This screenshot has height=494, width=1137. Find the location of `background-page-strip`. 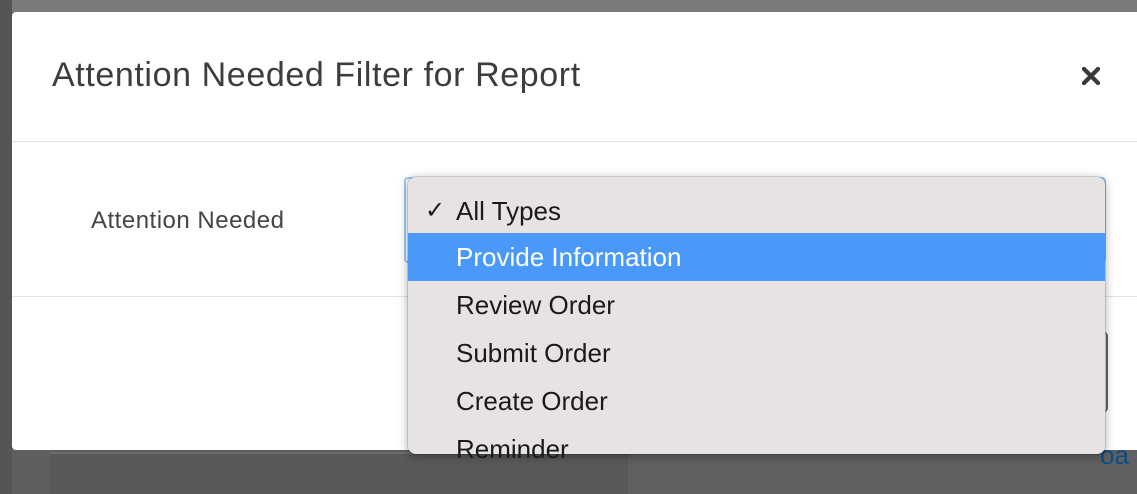

background-page-strip is located at coordinates (568, 6).